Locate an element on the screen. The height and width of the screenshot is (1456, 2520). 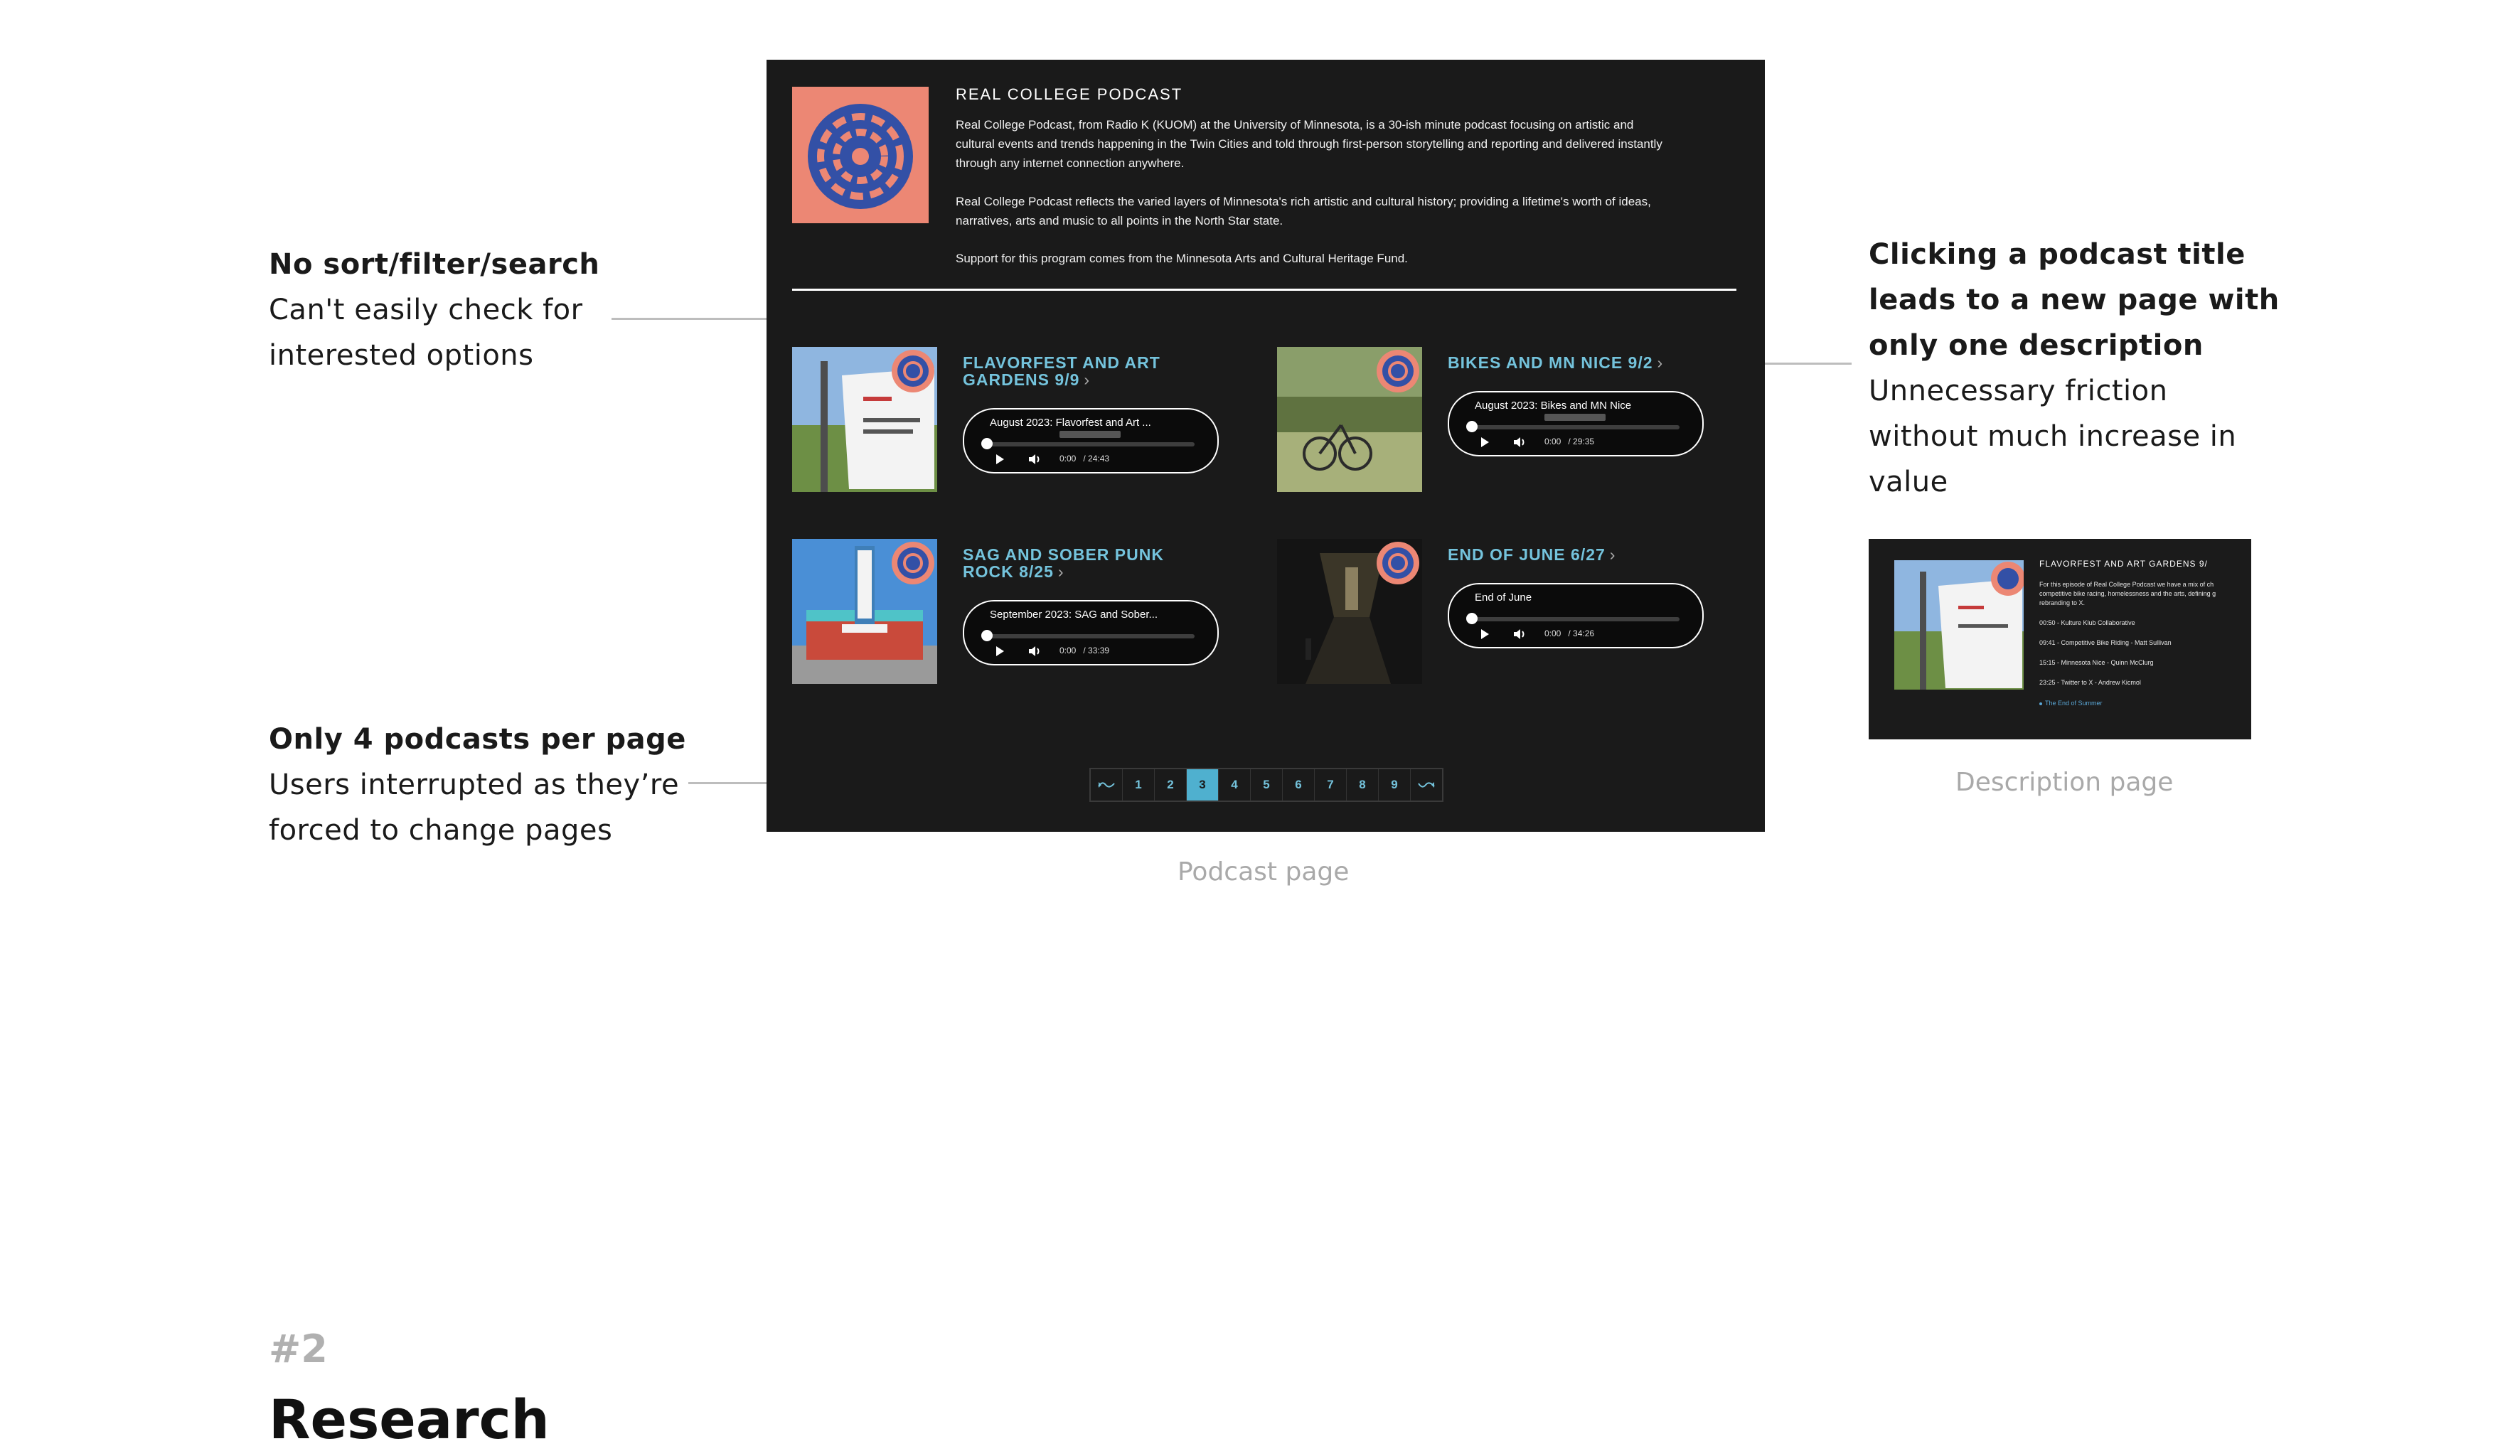
wave-next-icon is located at coordinates (1426, 785).